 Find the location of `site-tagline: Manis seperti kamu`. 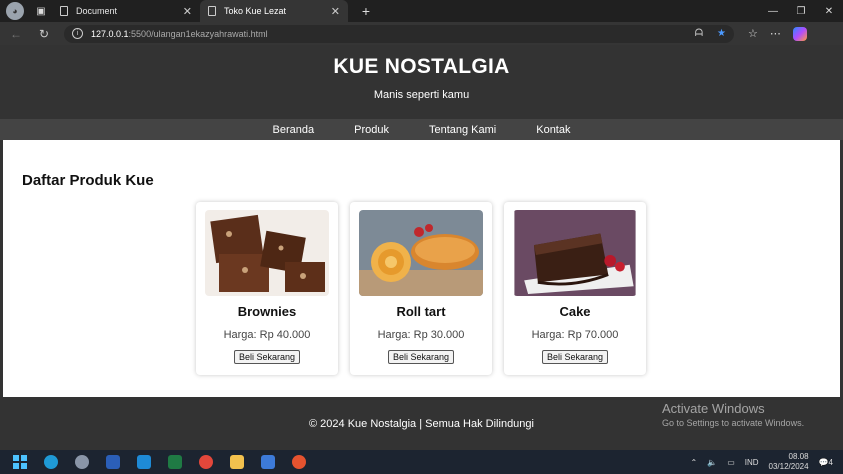

site-tagline: Manis seperti kamu is located at coordinates (421, 95).